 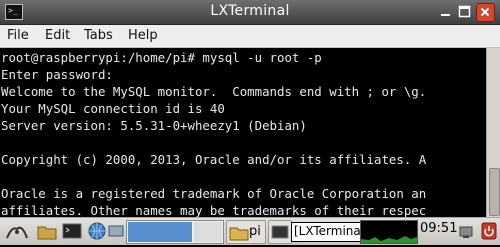 What do you see at coordinates (331, 231) in the screenshot?
I see `taskbar-terminal-label: [LXTerminal]` at bounding box center [331, 231].